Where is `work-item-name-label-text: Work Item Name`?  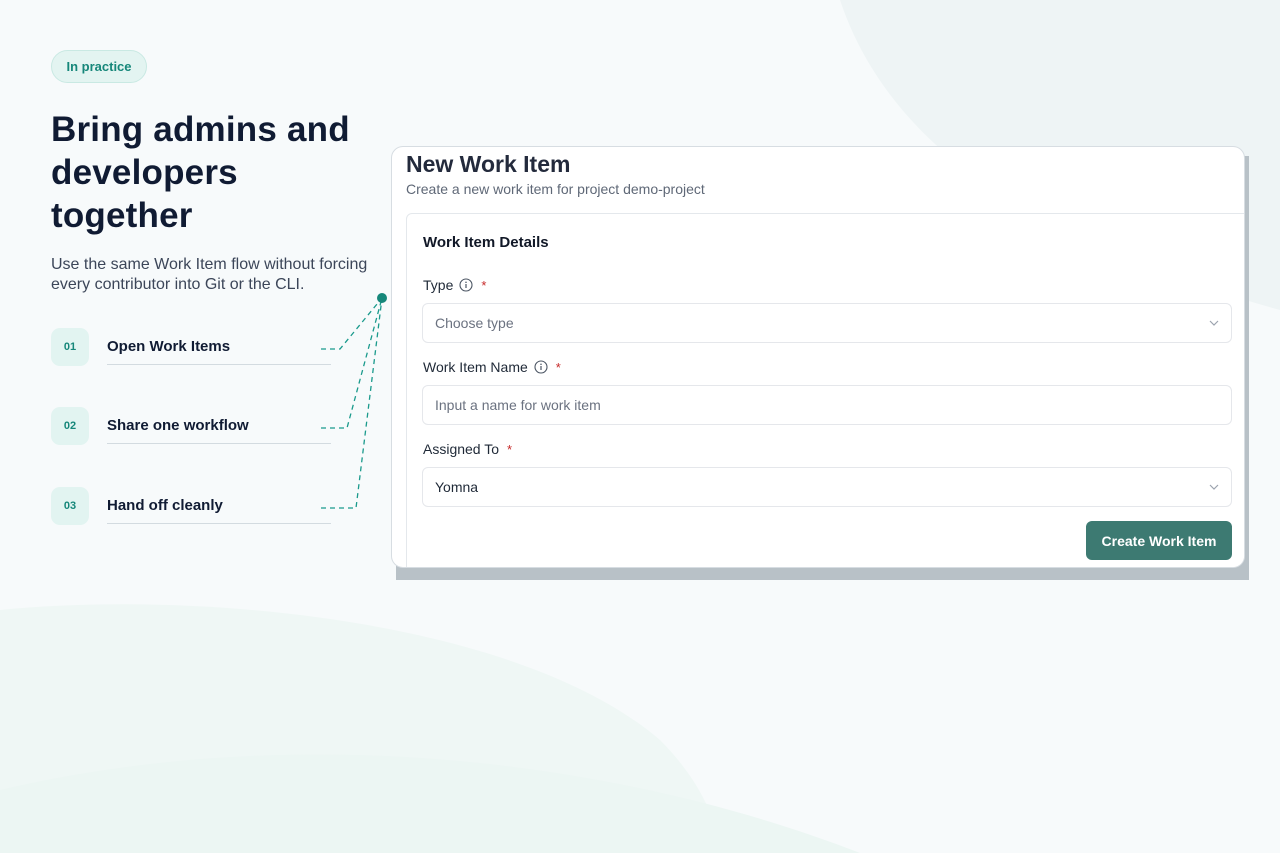
work-item-name-label-text: Work Item Name is located at coordinates (475, 367).